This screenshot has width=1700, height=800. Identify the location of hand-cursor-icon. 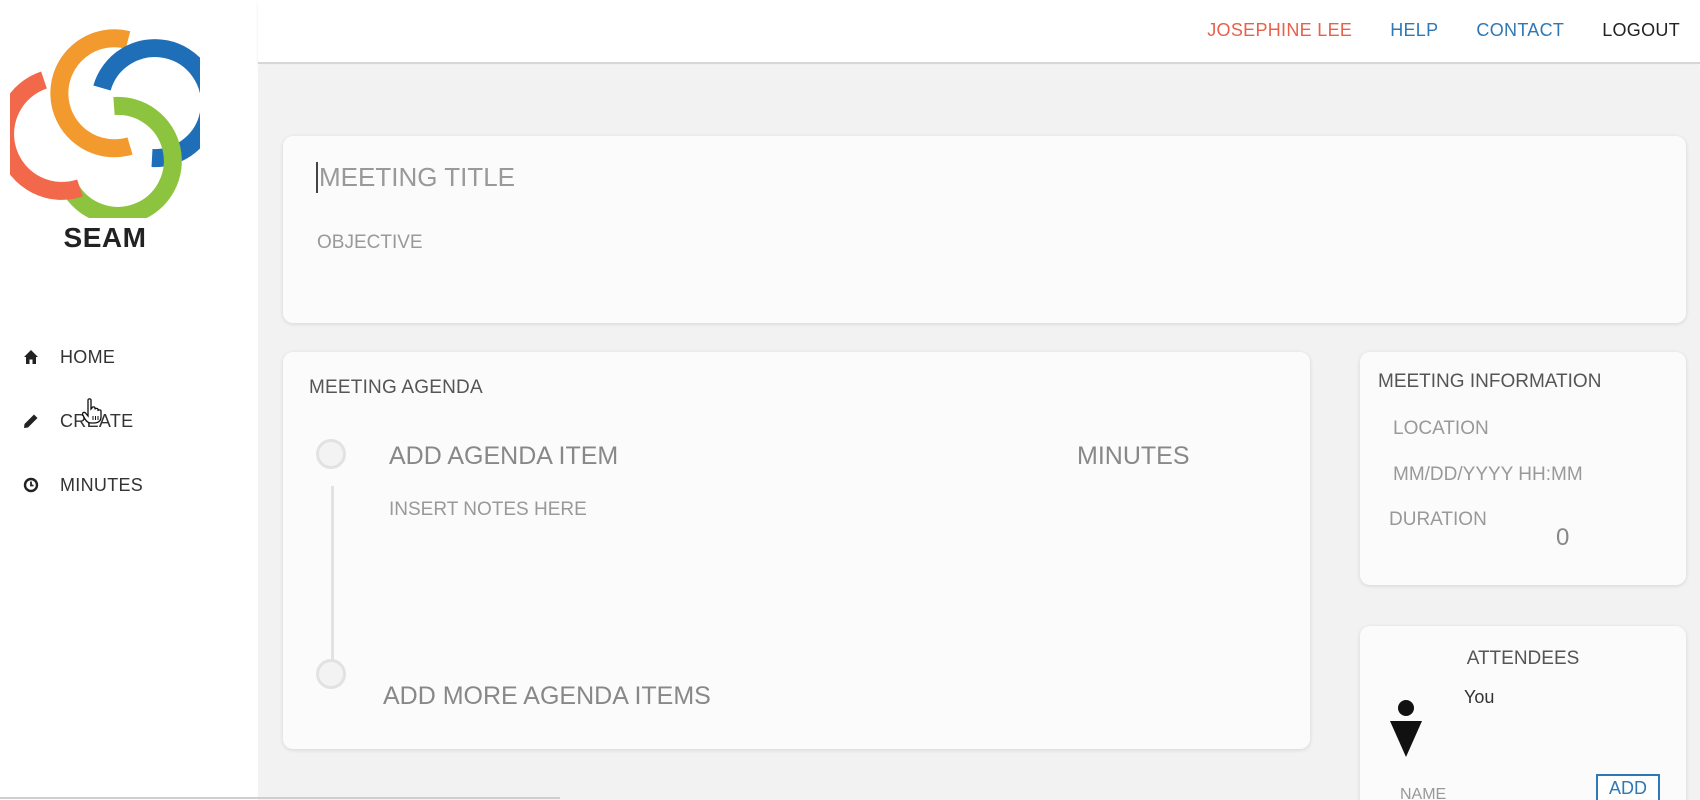
(92, 411).